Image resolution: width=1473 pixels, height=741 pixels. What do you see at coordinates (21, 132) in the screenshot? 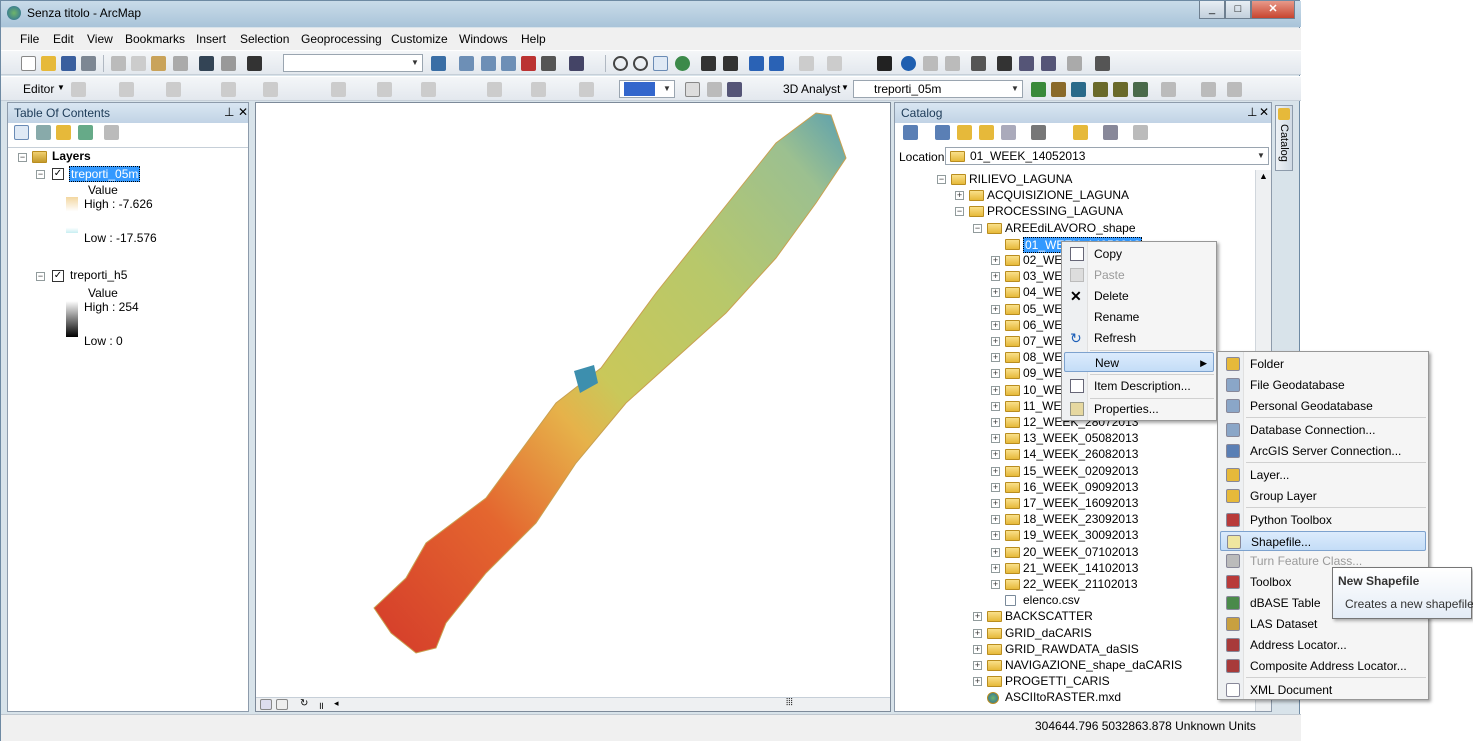
I see `list-by-drawing-order-icon` at bounding box center [21, 132].